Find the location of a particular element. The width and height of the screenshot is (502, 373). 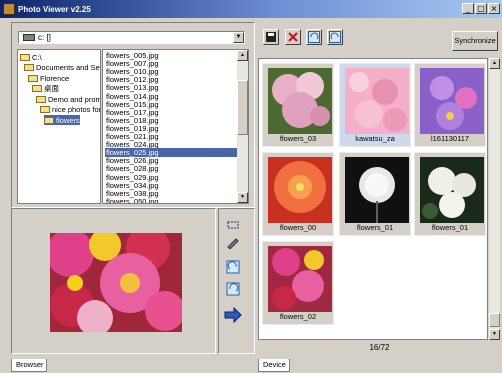

maximize-button: □ is located at coordinates (481, 8).